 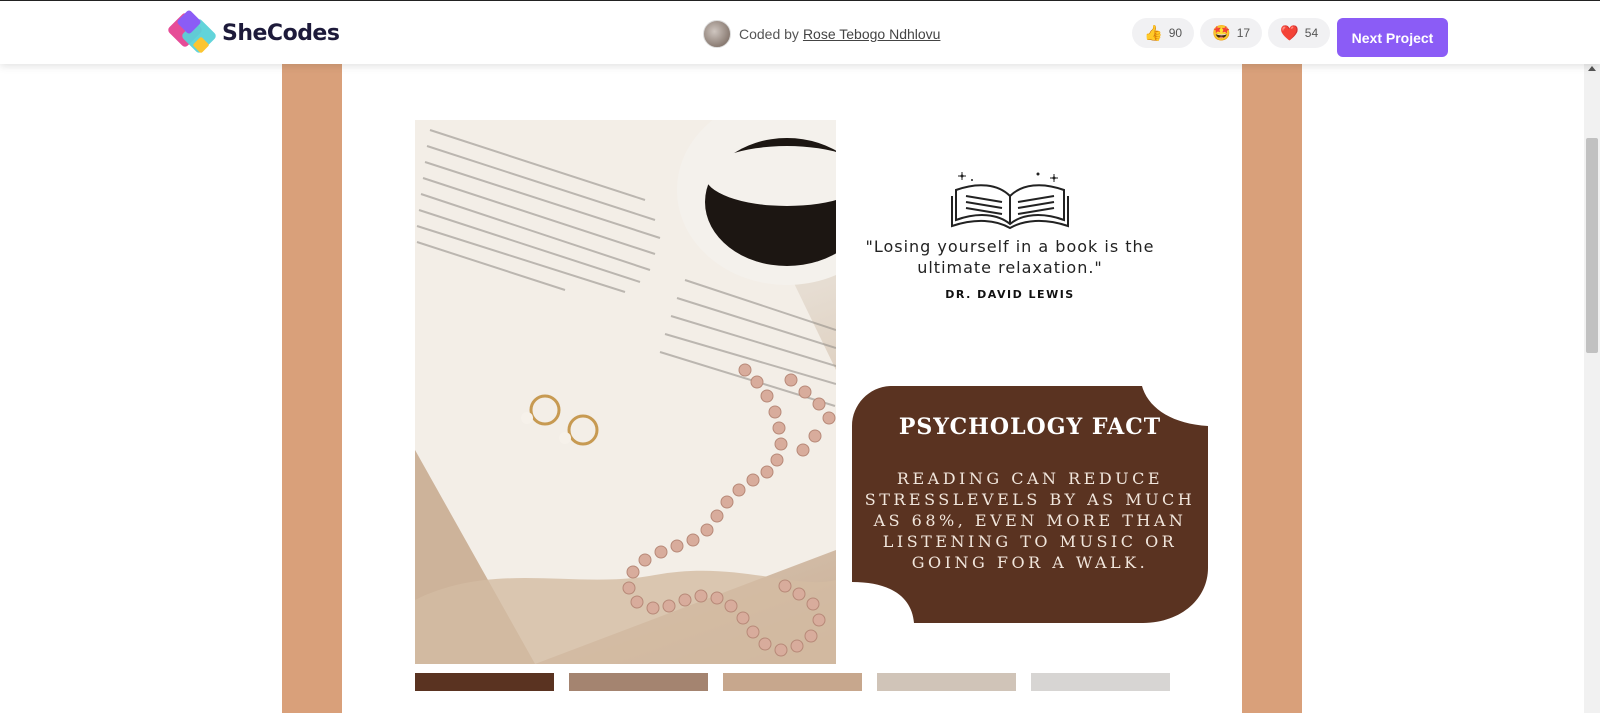 What do you see at coordinates (1392, 37) in the screenshot?
I see `next-project-button: Next Project` at bounding box center [1392, 37].